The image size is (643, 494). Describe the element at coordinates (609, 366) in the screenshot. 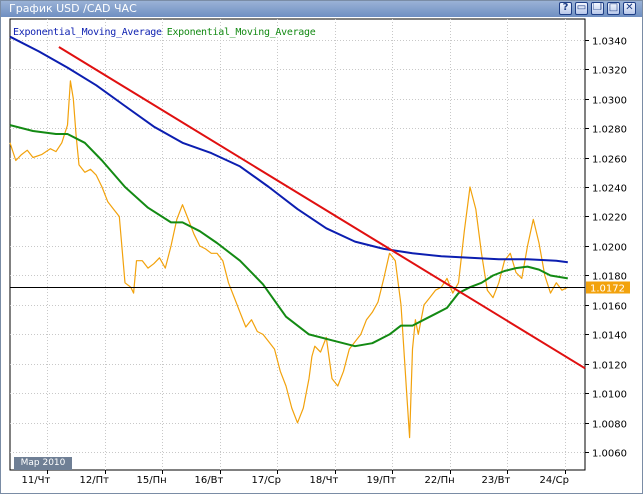

I see `y-tick-label: 1.0120` at that location.